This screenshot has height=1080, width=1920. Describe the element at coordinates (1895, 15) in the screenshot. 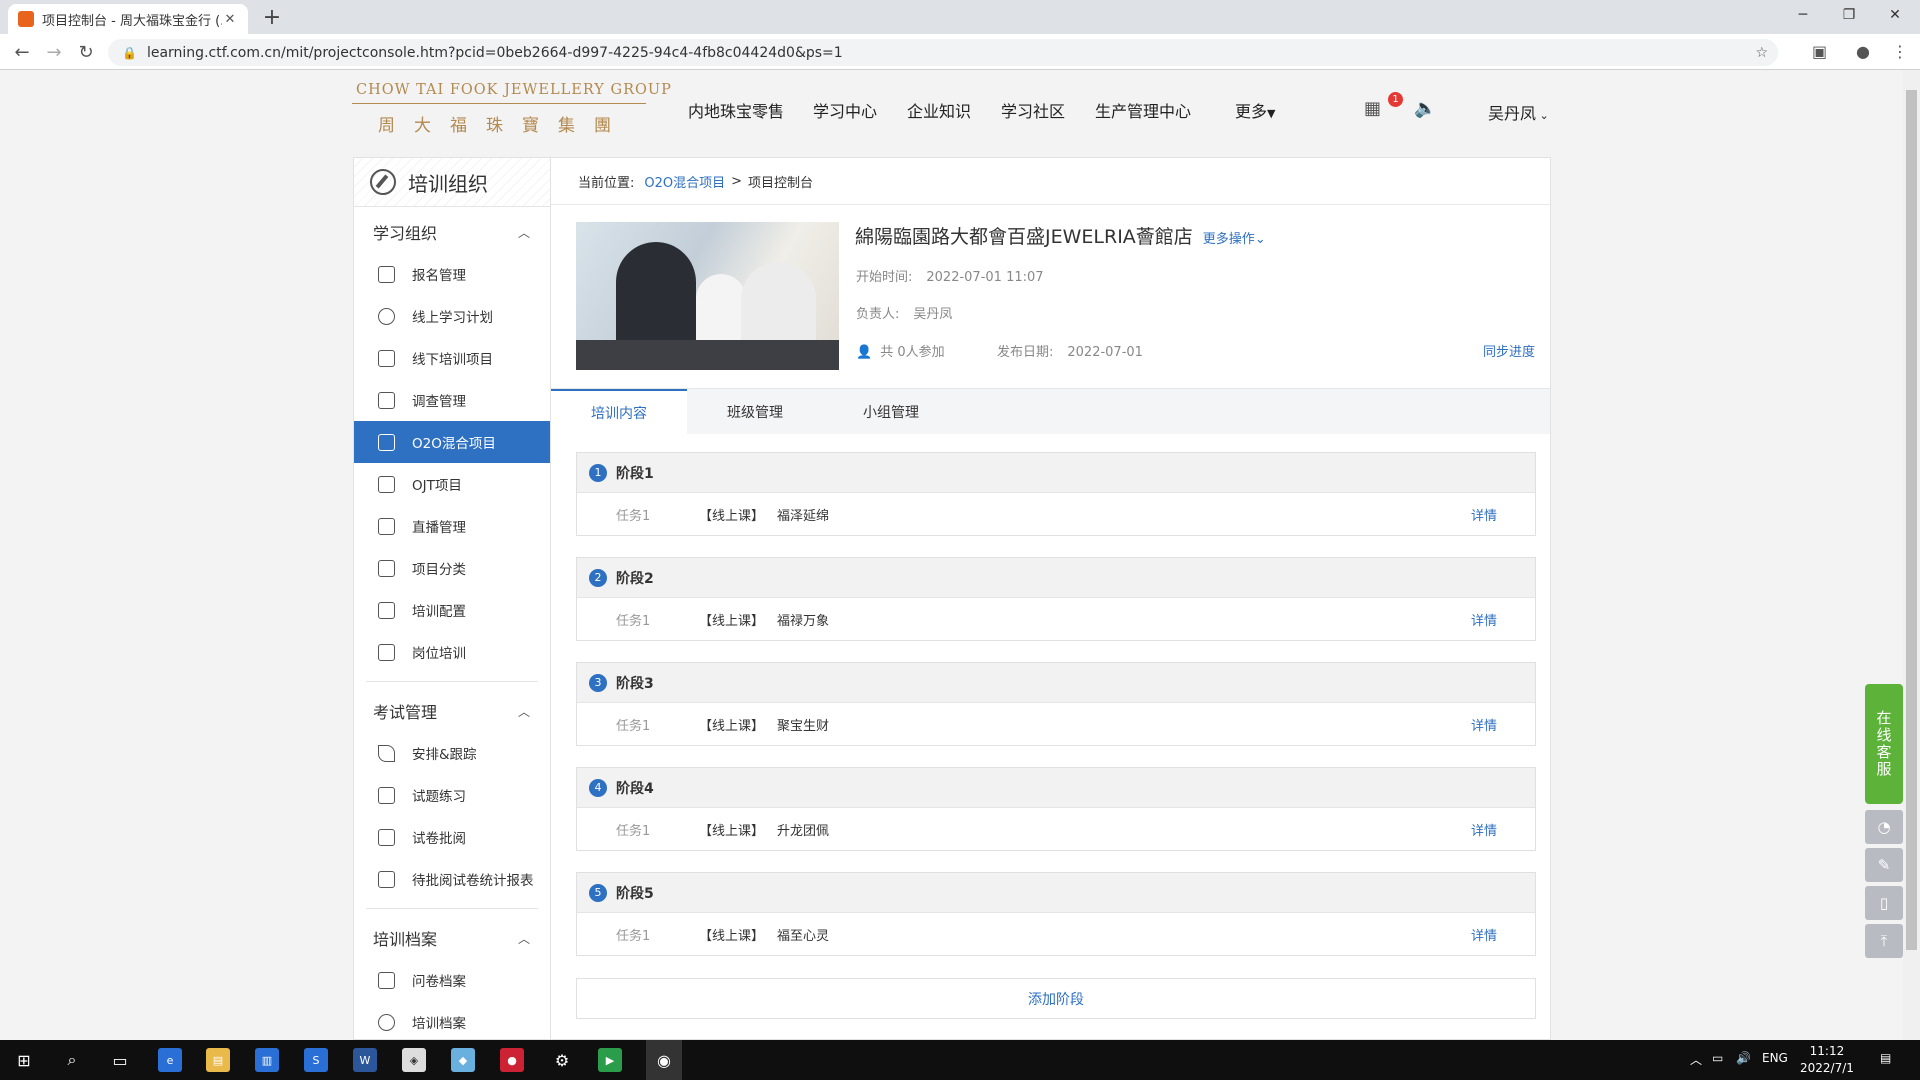

I see `close-window-button: ✕` at that location.